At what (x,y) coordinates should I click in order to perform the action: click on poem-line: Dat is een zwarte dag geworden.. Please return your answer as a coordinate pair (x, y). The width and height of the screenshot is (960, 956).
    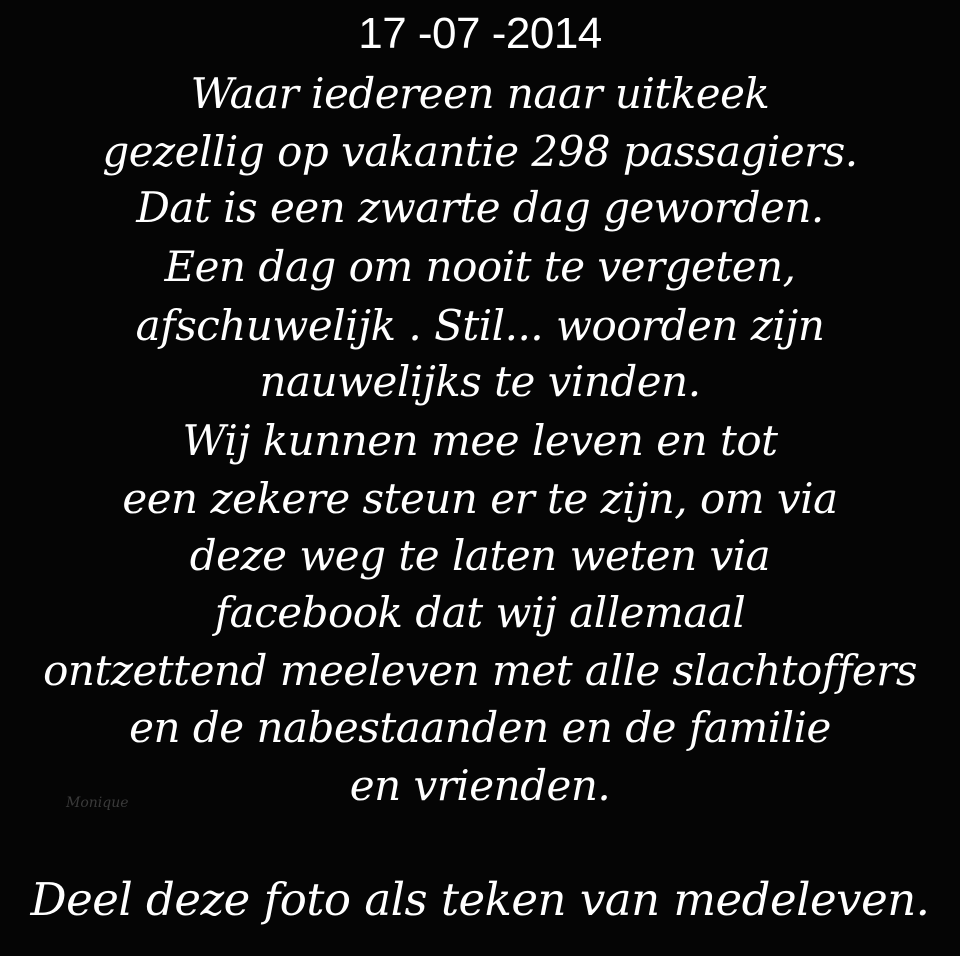
    Looking at the image, I should click on (480, 207).